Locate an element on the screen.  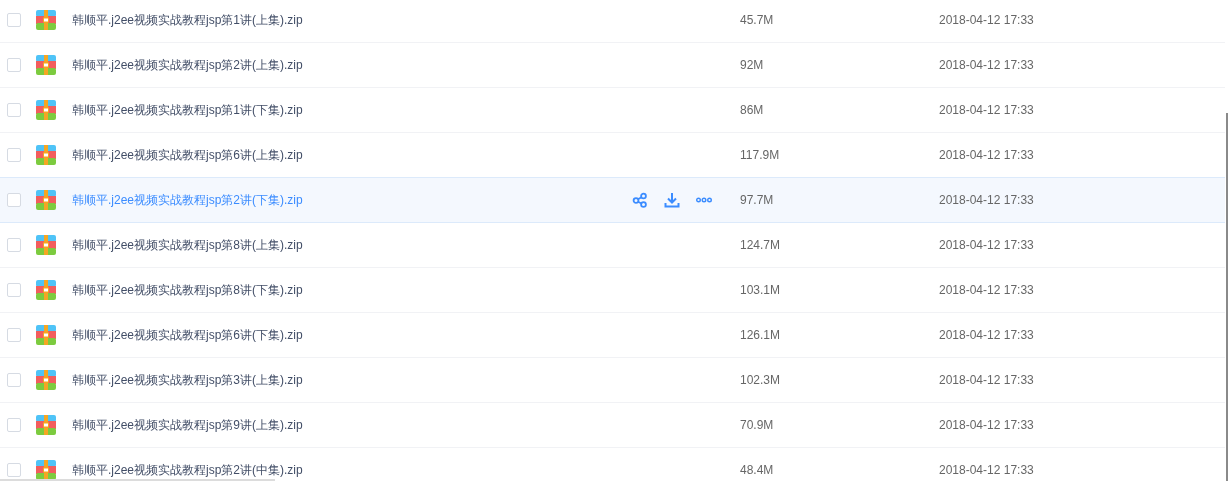
file-name: 韩顺平.j2ee视频实战教程jsp第6讲(上集).zip is located at coordinates (187, 154).